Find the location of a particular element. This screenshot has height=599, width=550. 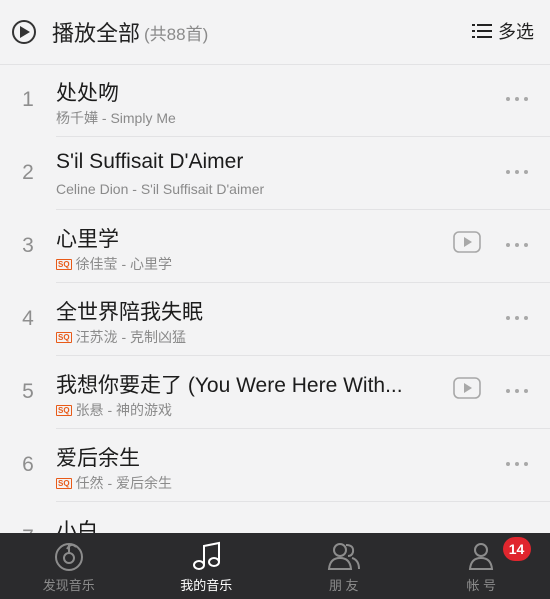

song-row: 1 处处吻 杨千嬅 - Simply Me is located at coordinates (275, 100).